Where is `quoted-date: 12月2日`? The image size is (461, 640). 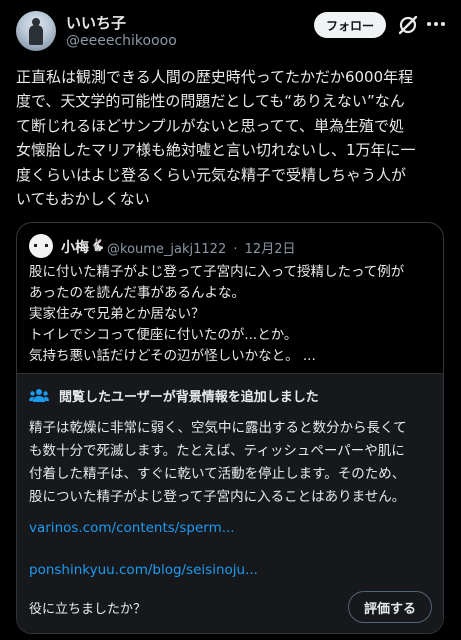
quoted-date: 12月2日 is located at coordinates (270, 249).